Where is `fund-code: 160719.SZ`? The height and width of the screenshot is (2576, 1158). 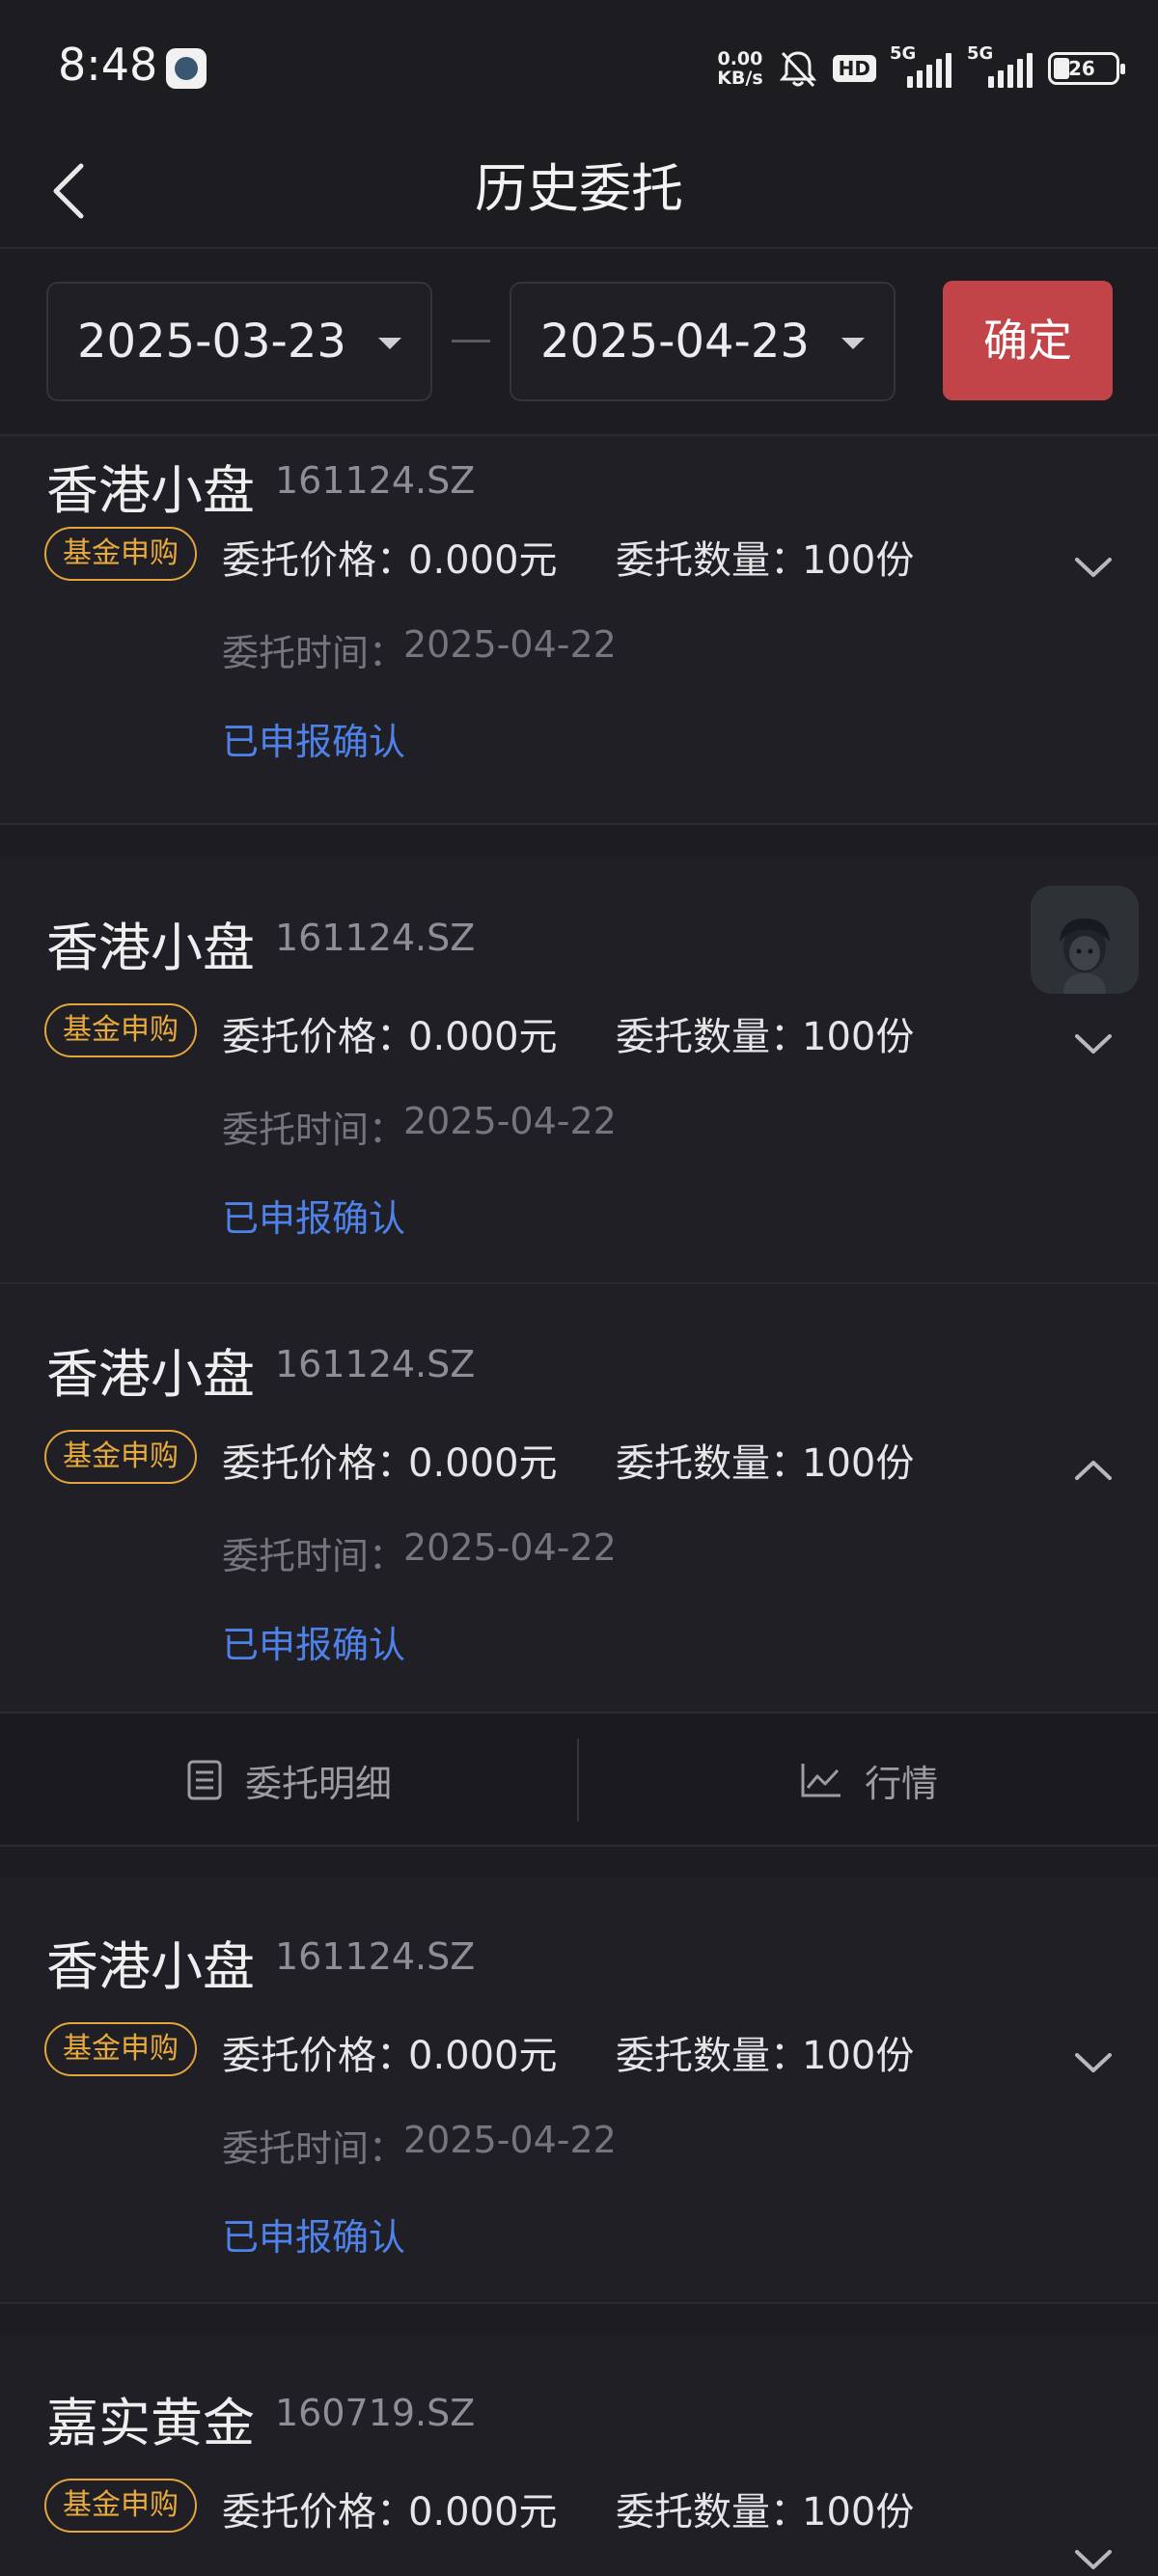 fund-code: 160719.SZ is located at coordinates (375, 2413).